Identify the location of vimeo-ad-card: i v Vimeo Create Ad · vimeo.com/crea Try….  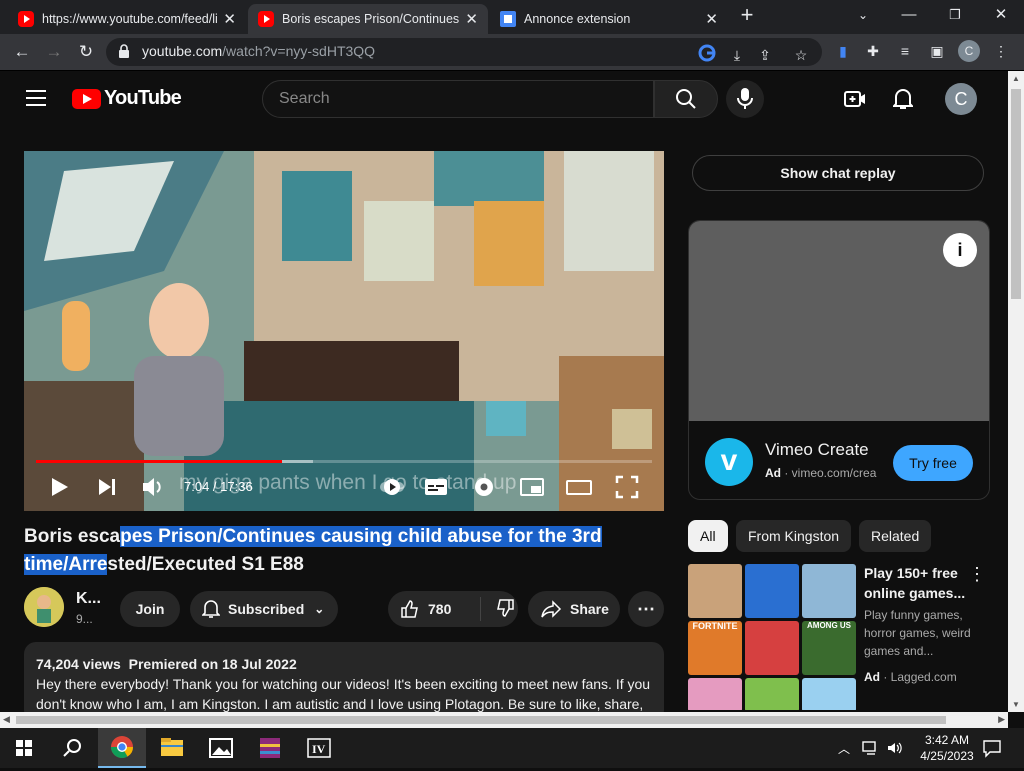
(839, 360).